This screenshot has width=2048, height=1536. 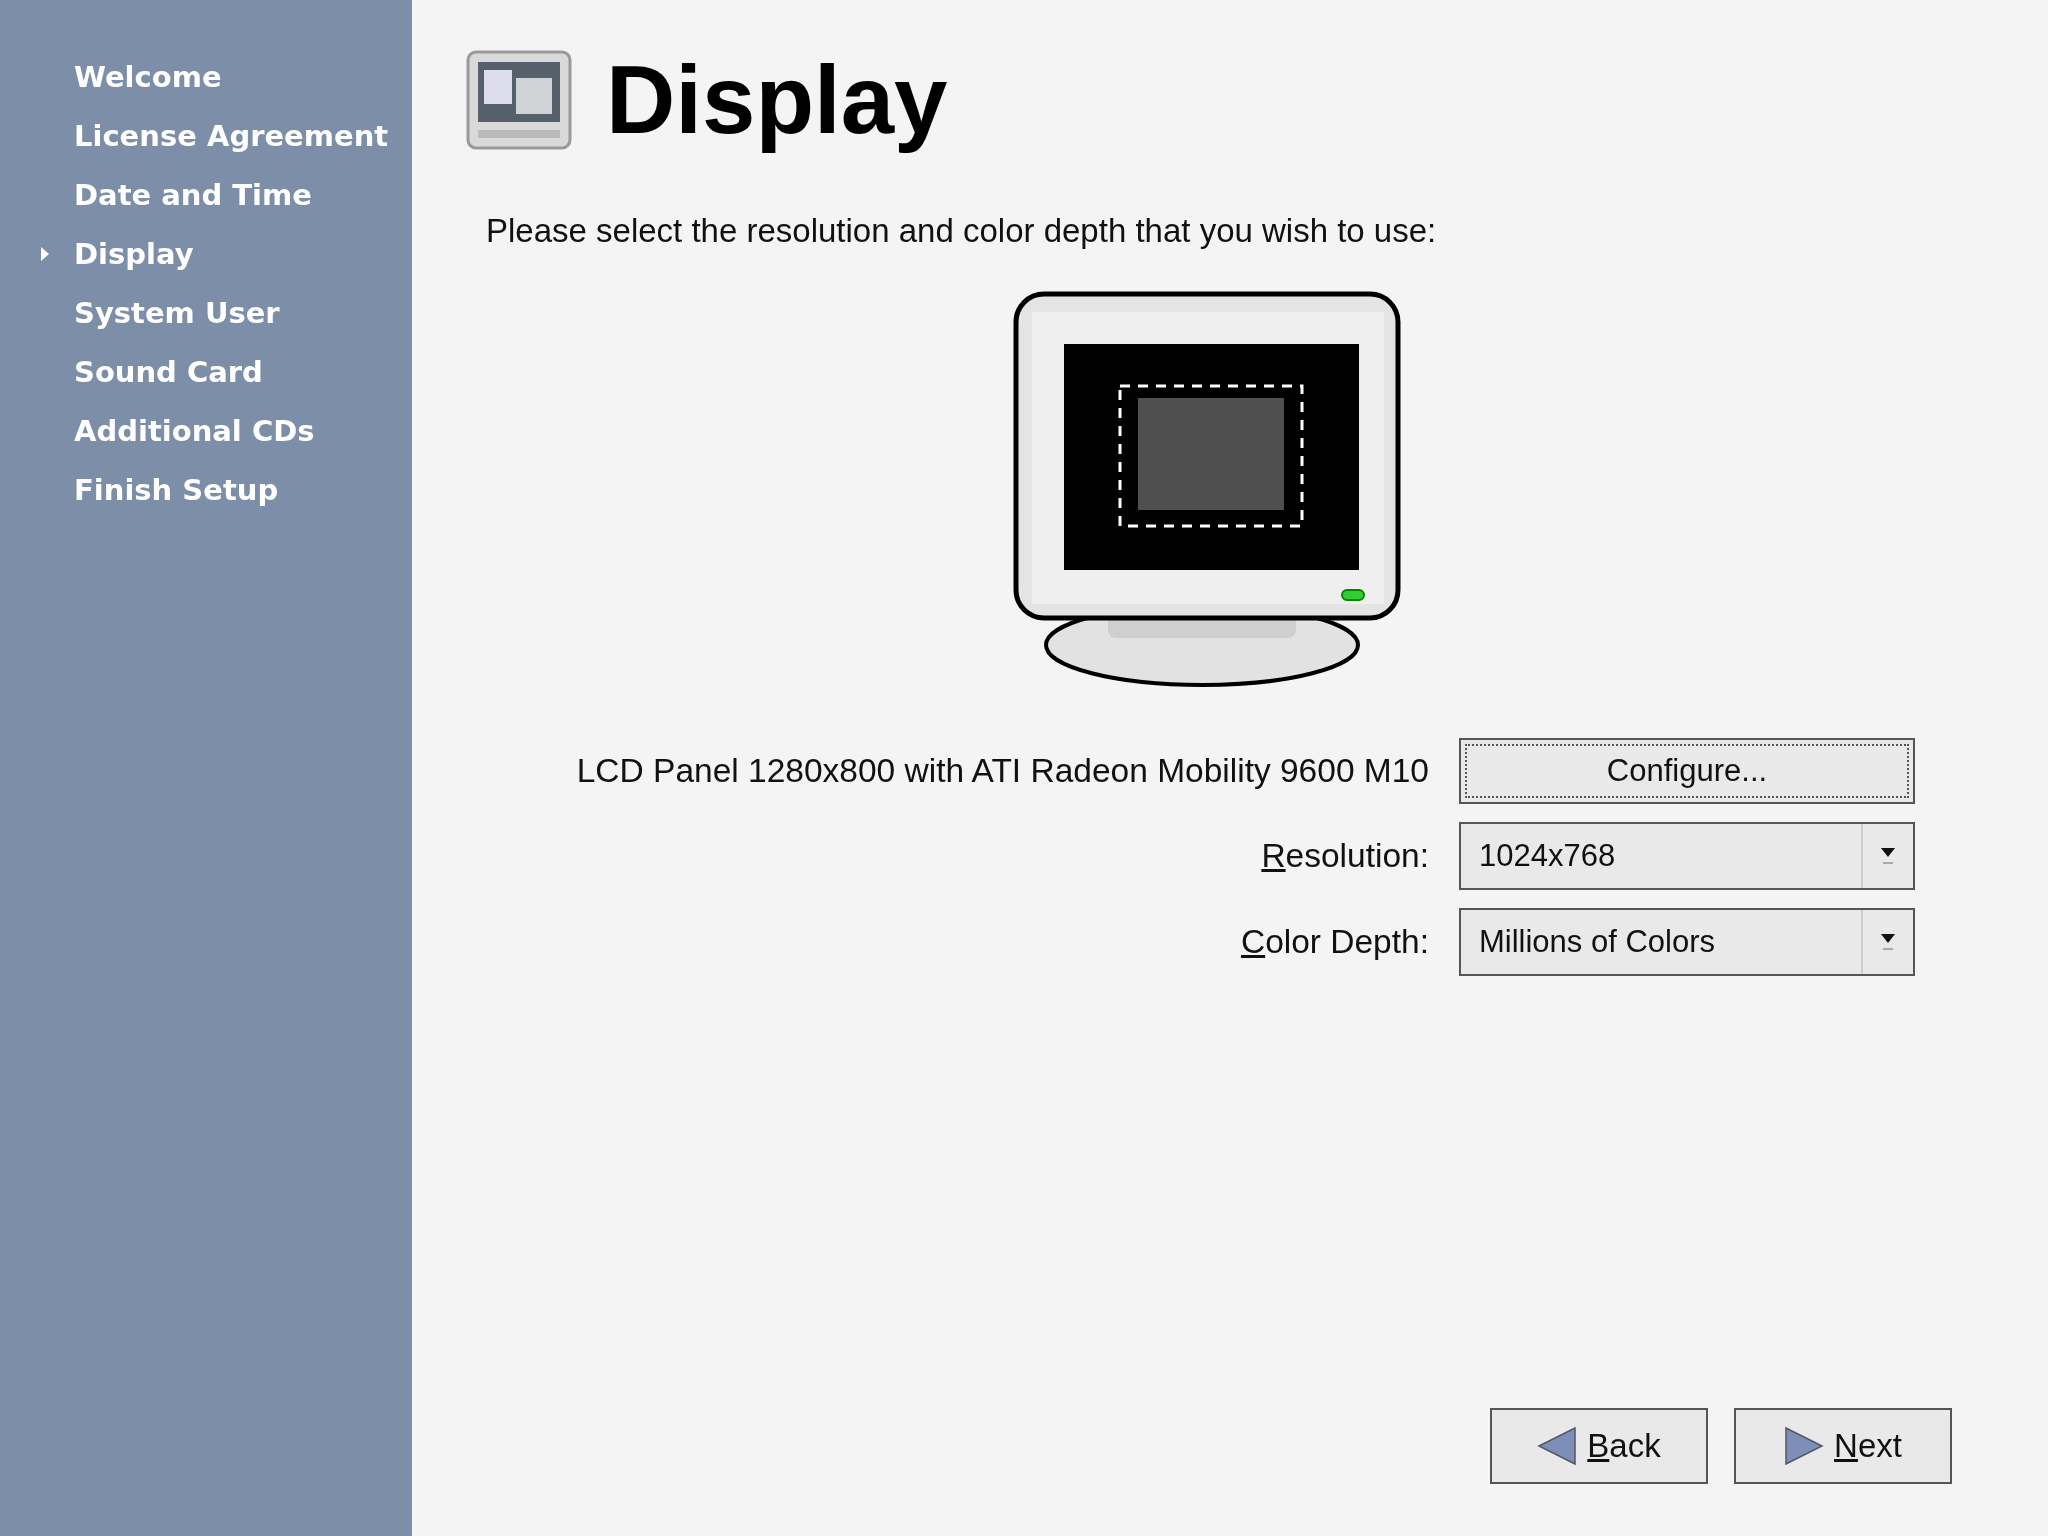 I want to click on dropdown: 1024x768, so click(x=1687, y=856).